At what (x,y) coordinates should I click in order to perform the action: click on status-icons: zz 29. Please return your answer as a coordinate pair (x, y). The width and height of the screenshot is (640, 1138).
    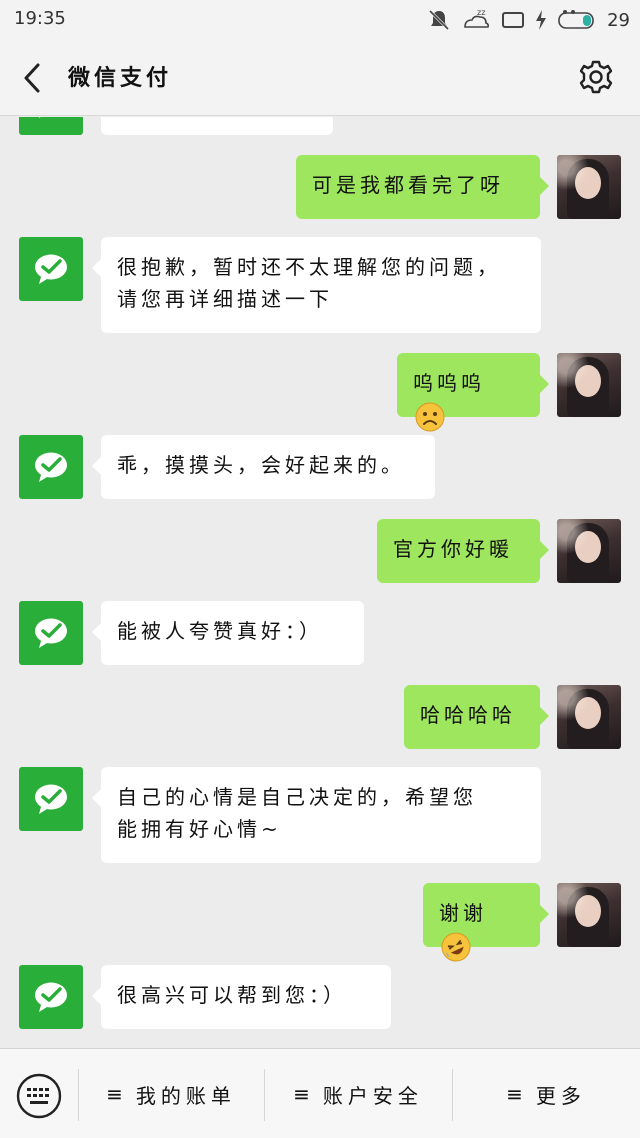
    Looking at the image, I should click on (528, 20).